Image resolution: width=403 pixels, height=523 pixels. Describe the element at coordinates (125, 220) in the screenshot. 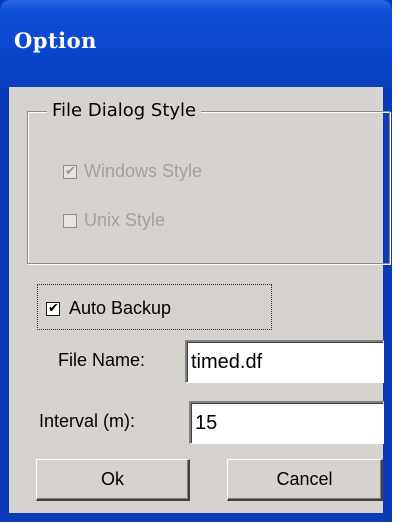

I see `unix-style-label: Unix Style` at that location.